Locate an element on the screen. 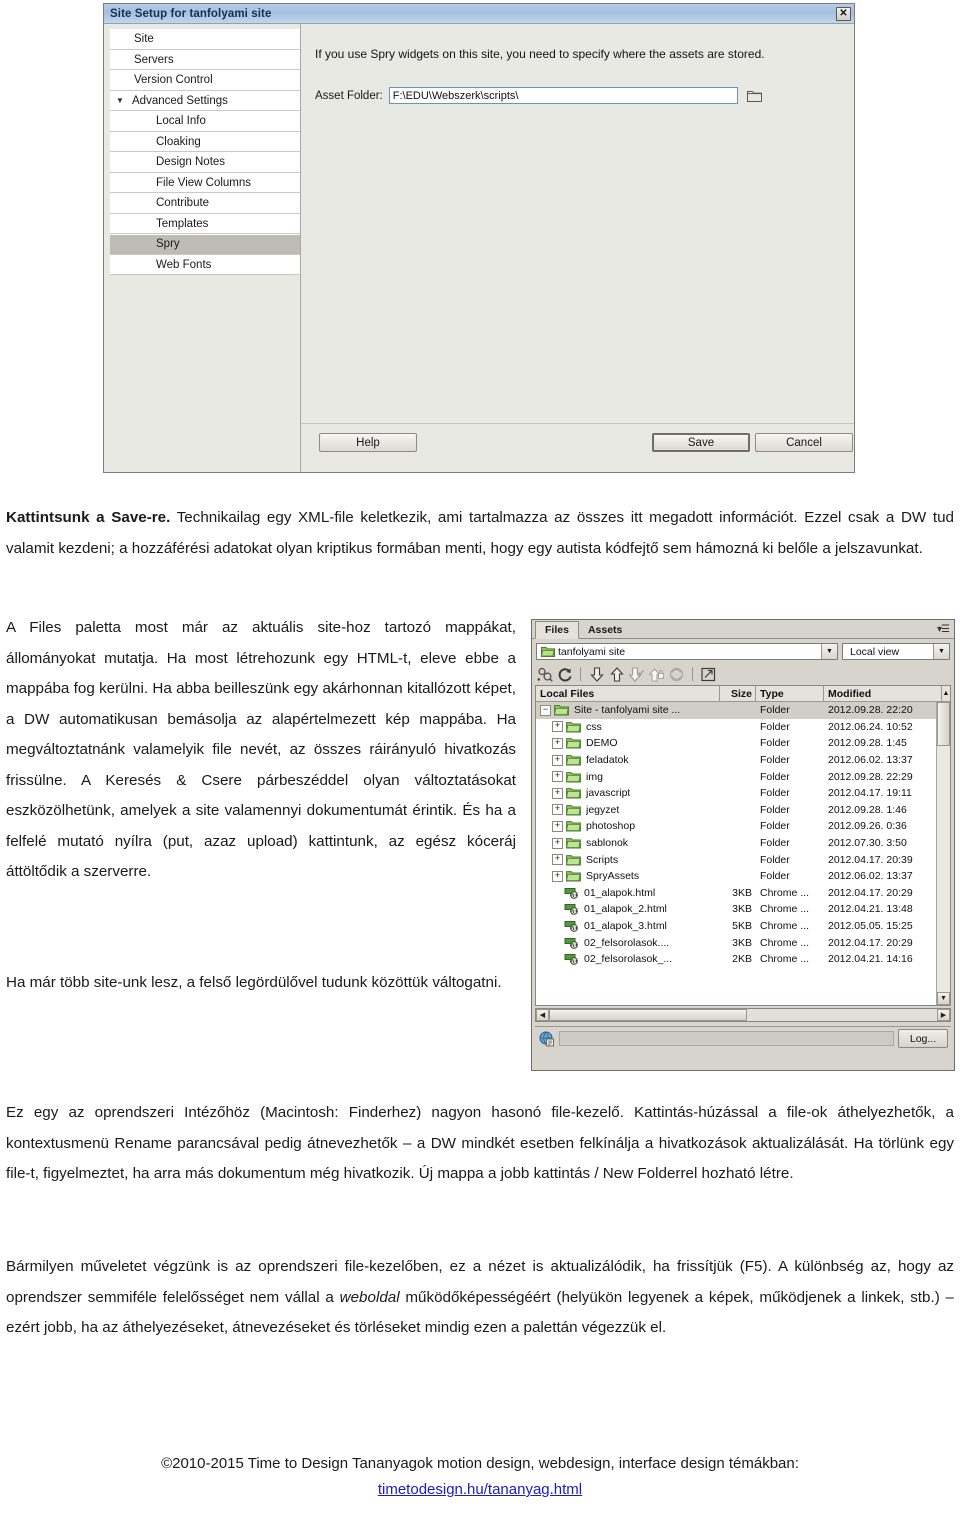  files-table-row: + photoshop Folder 2012.09.26. 0:36 is located at coordinates (743, 826).